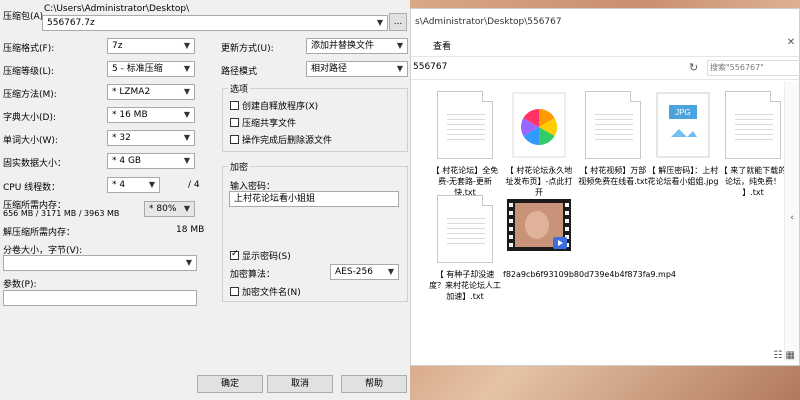 The width and height of the screenshot is (800, 400). What do you see at coordinates (791, 45) in the screenshot?
I see `close-icon: ✕` at bounding box center [791, 45].